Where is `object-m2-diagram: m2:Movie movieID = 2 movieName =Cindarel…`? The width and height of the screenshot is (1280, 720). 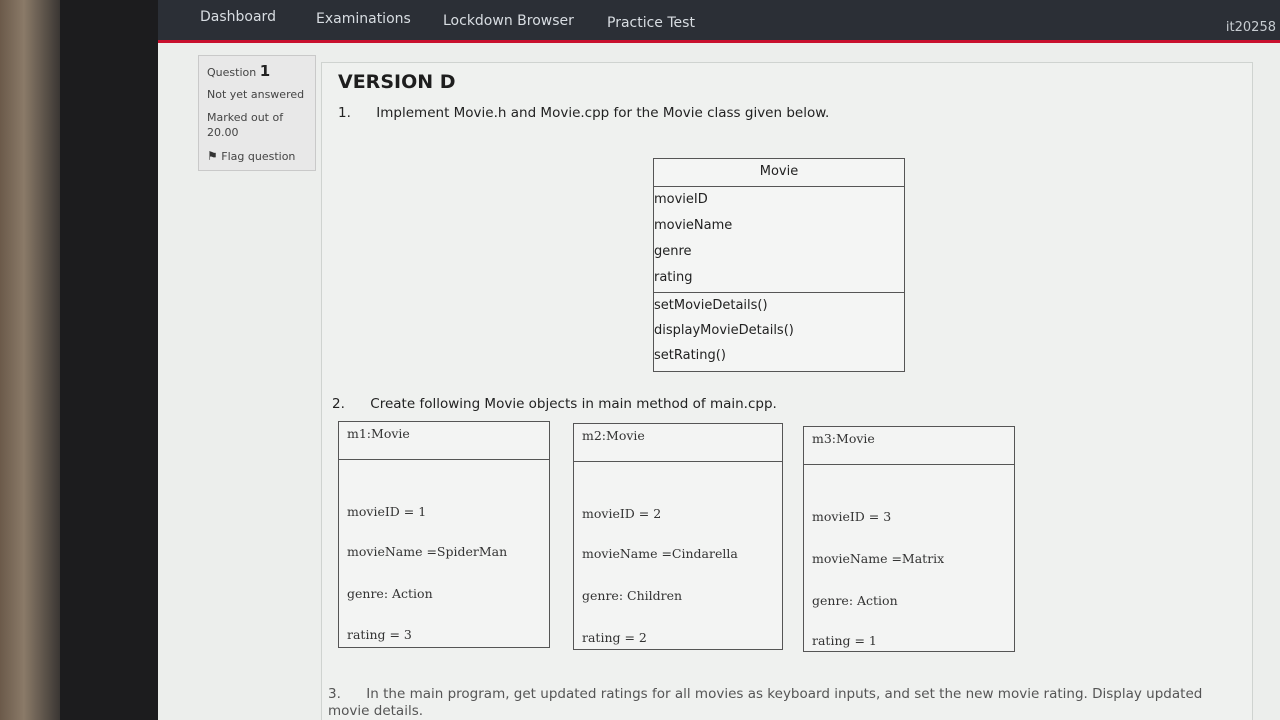
object-m2-diagram: m2:Movie movieID = 2 movieName =Cindarel… is located at coordinates (678, 536).